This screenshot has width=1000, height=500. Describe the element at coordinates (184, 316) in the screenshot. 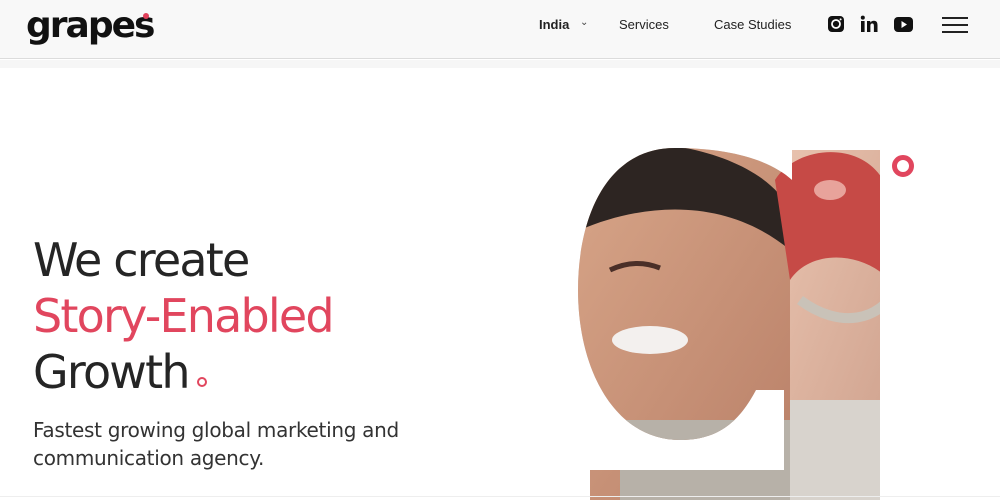

I see `headline-line-2: Story-Enabled` at that location.